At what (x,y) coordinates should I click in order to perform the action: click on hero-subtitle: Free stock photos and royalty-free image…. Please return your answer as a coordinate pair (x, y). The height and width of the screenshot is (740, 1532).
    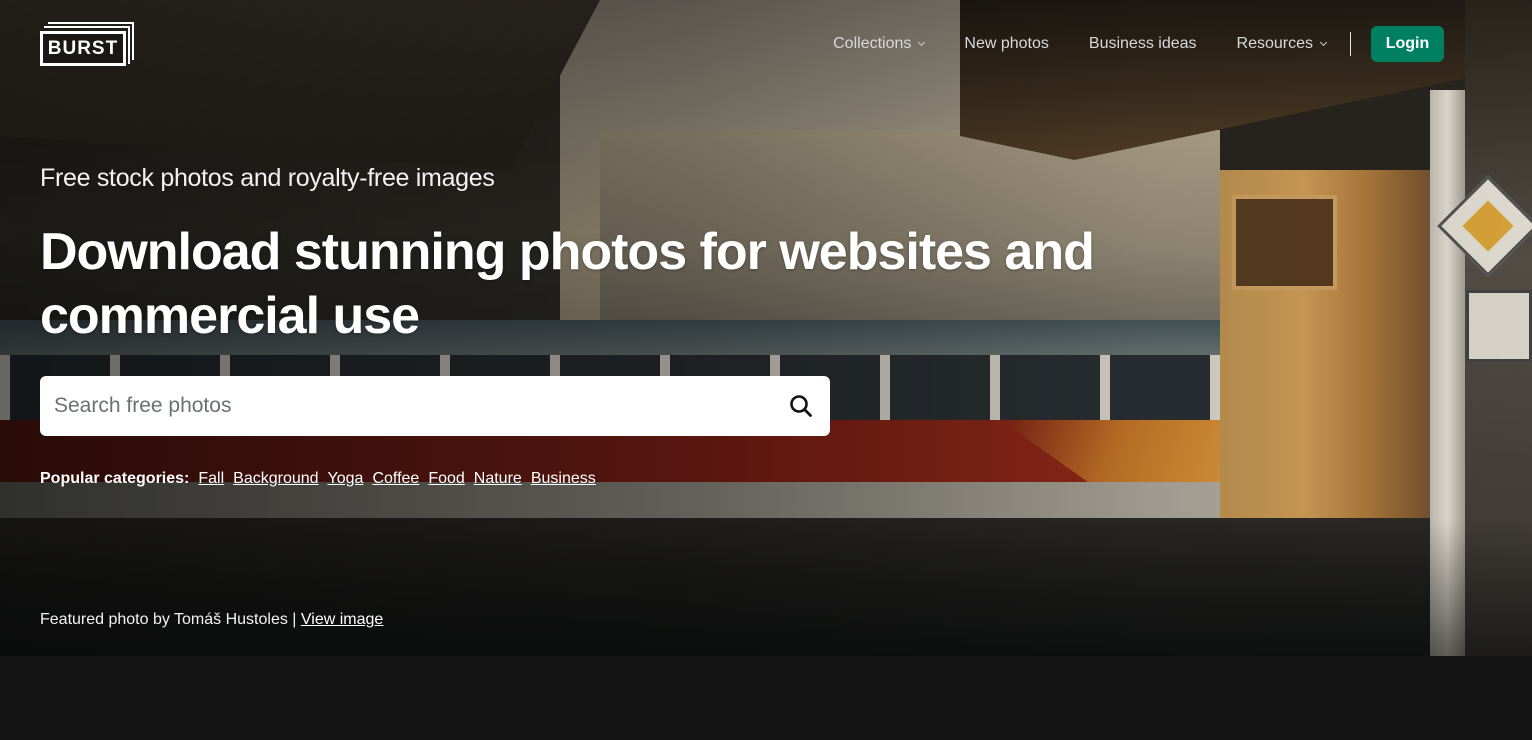
    Looking at the image, I should click on (267, 178).